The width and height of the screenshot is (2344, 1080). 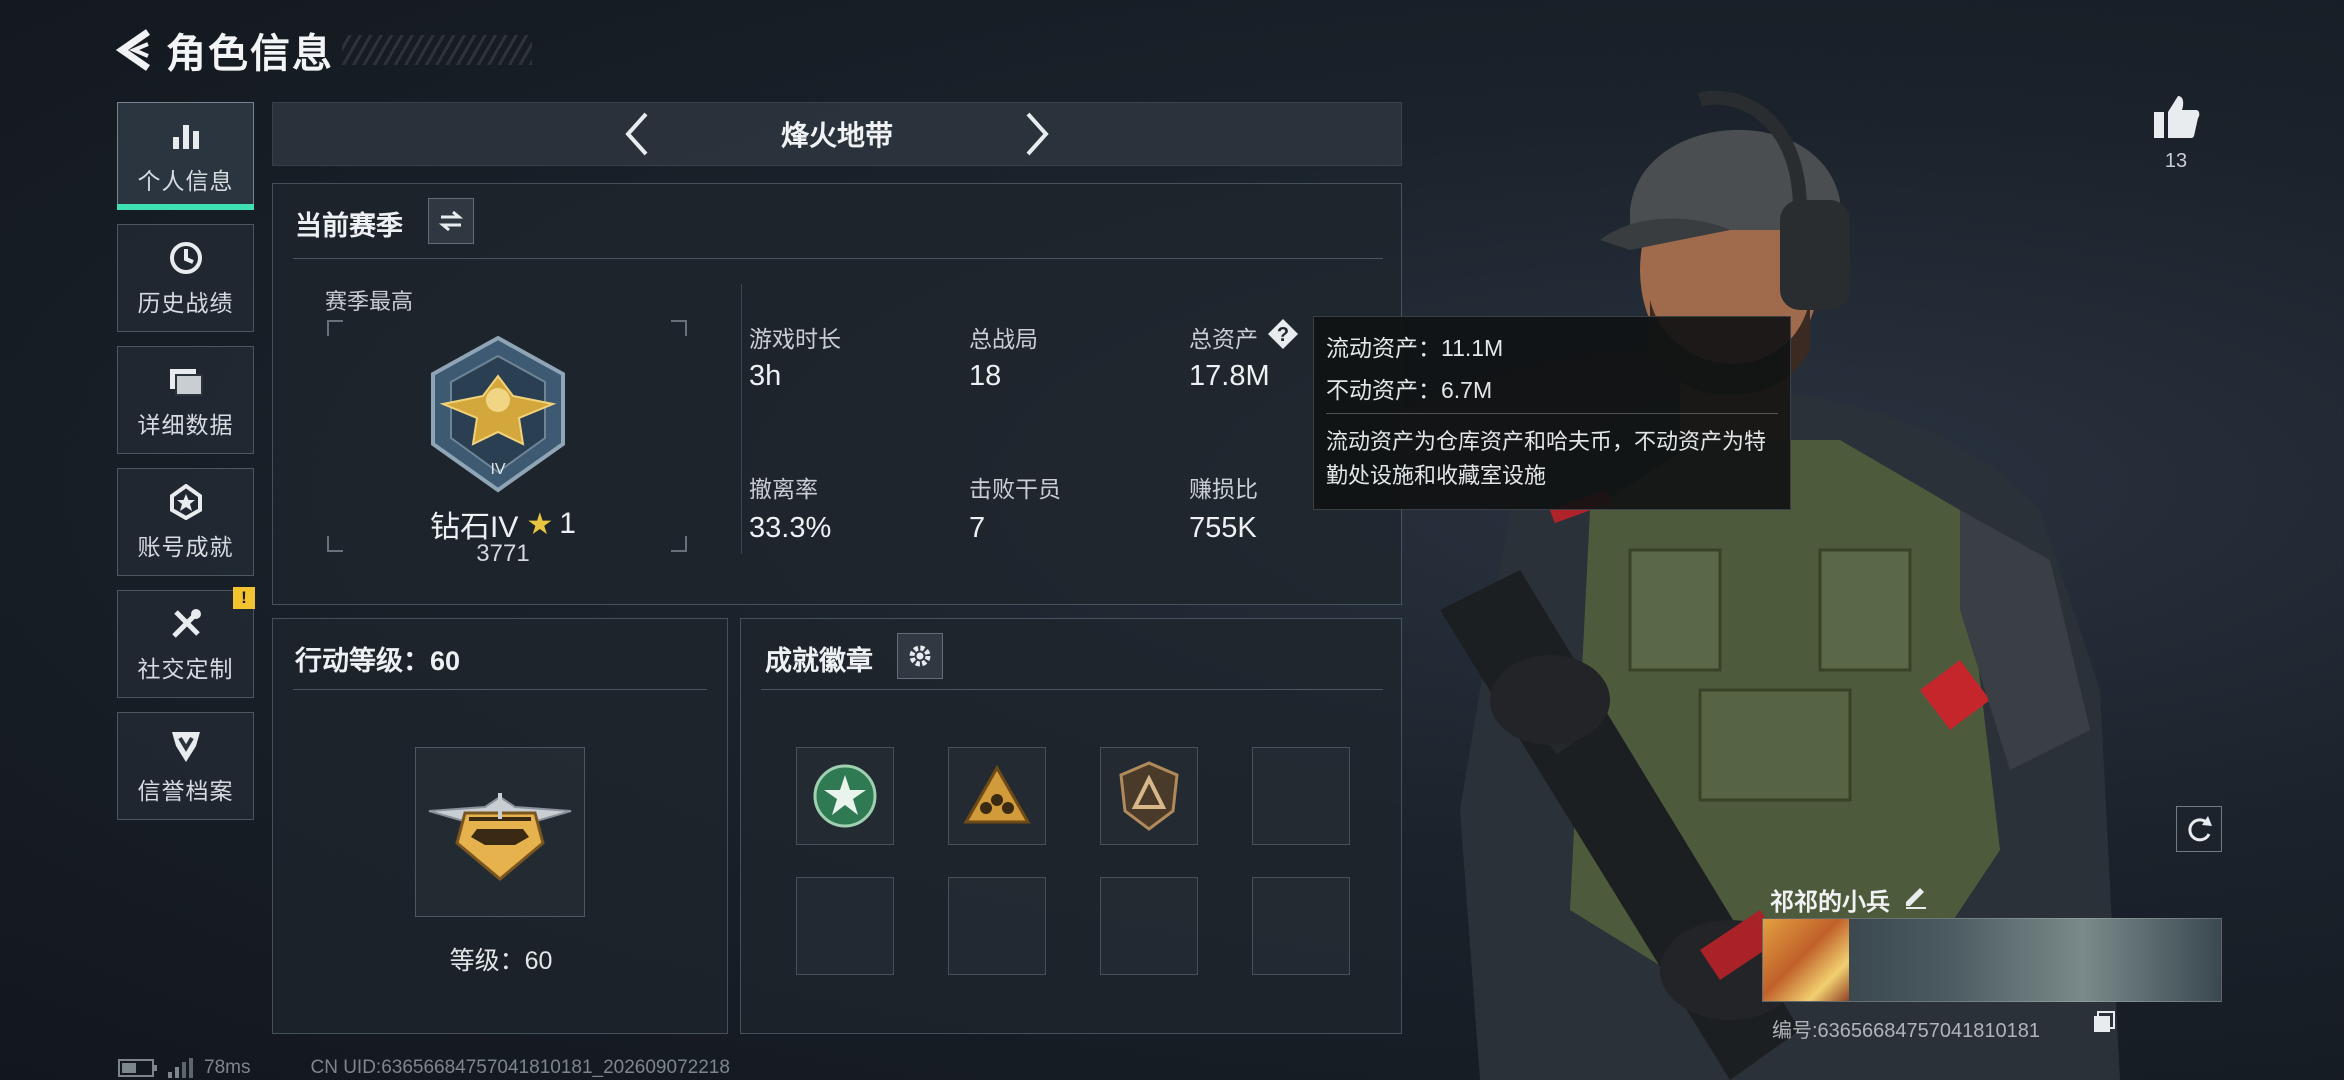 I want to click on season-title: 当前赛季, so click(x=349, y=226).